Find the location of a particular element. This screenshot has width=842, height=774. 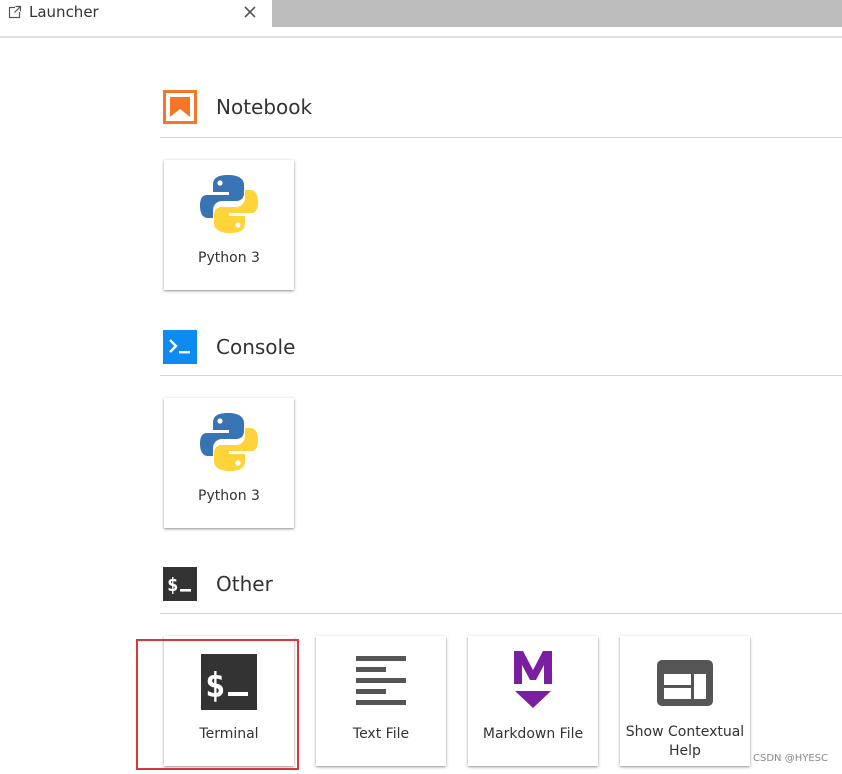

other-section-divider is located at coordinates (501, 613).